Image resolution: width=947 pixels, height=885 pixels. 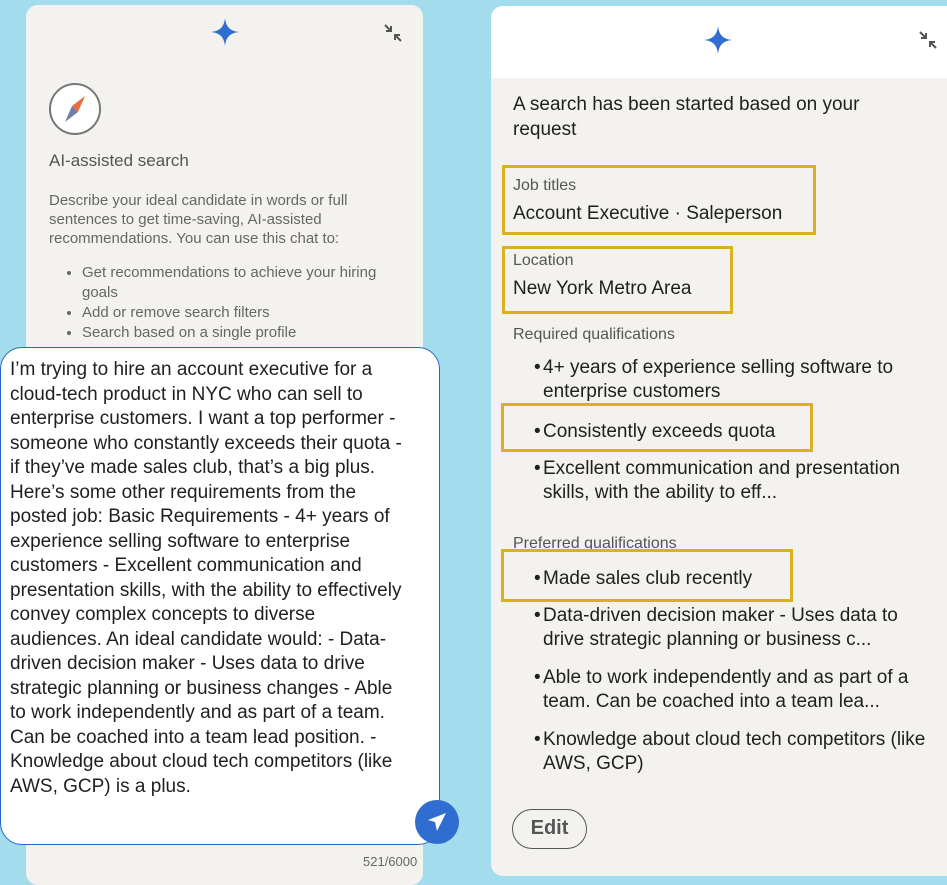 What do you see at coordinates (736, 579) in the screenshot?
I see `list-item: Made sales club recently` at bounding box center [736, 579].